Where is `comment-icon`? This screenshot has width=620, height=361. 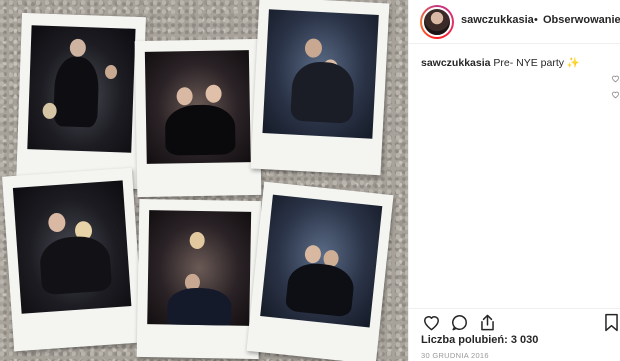
comment-icon is located at coordinates (460, 323).